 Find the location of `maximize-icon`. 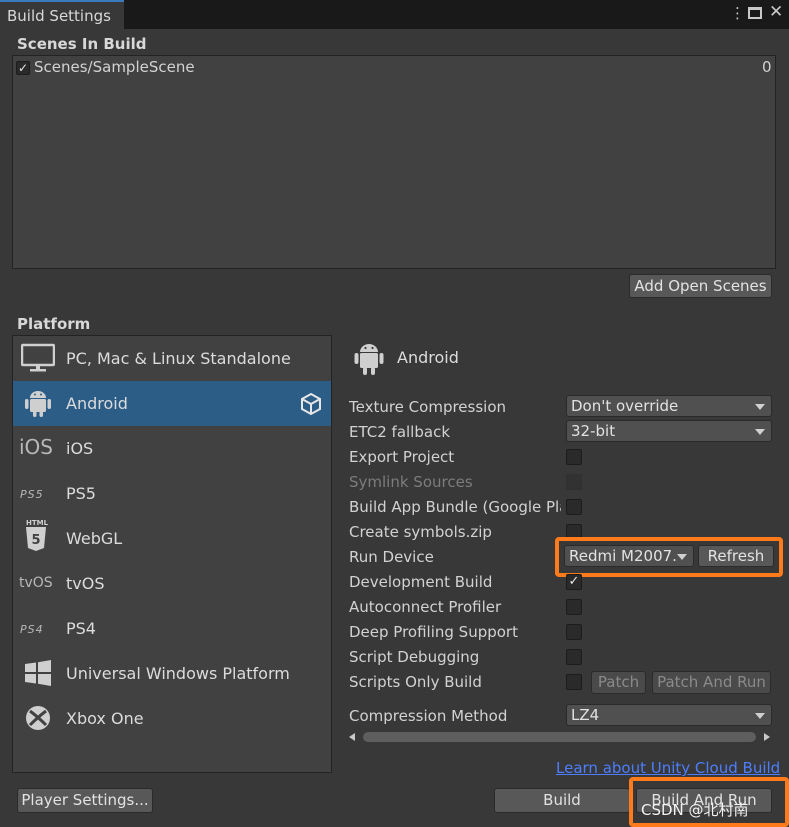

maximize-icon is located at coordinates (755, 13).